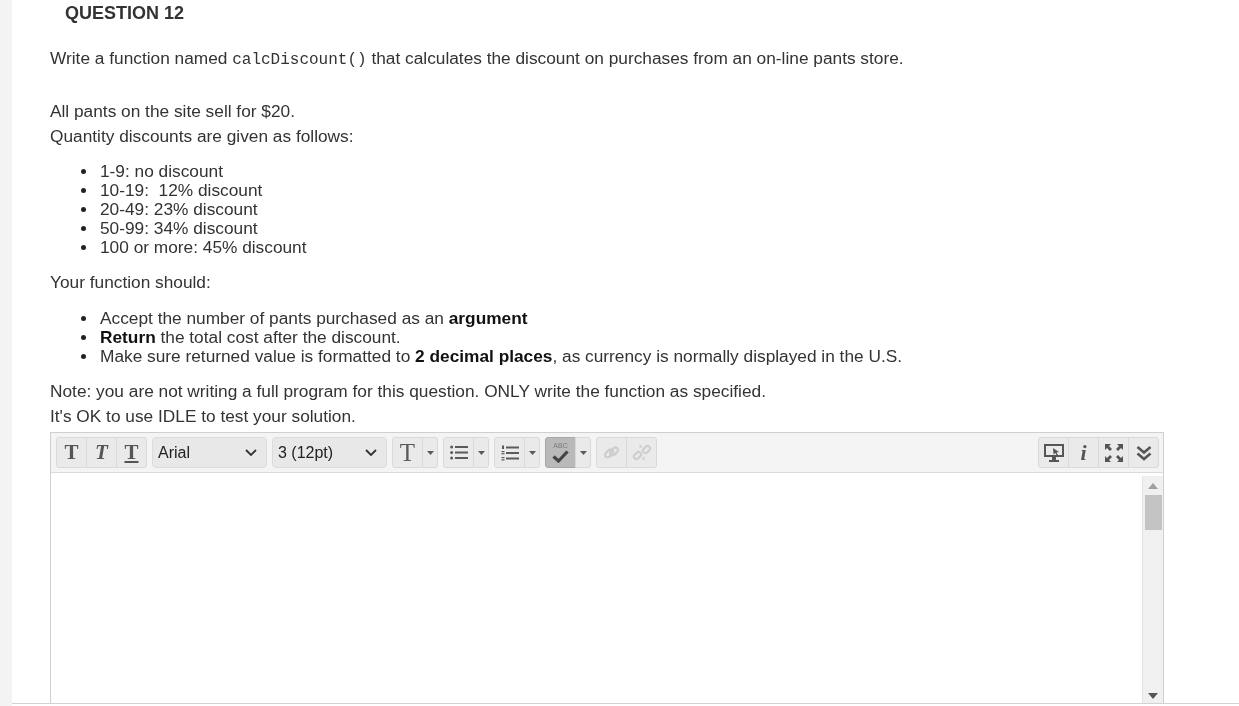  I want to click on bulleted-list-icon, so click(458, 452).